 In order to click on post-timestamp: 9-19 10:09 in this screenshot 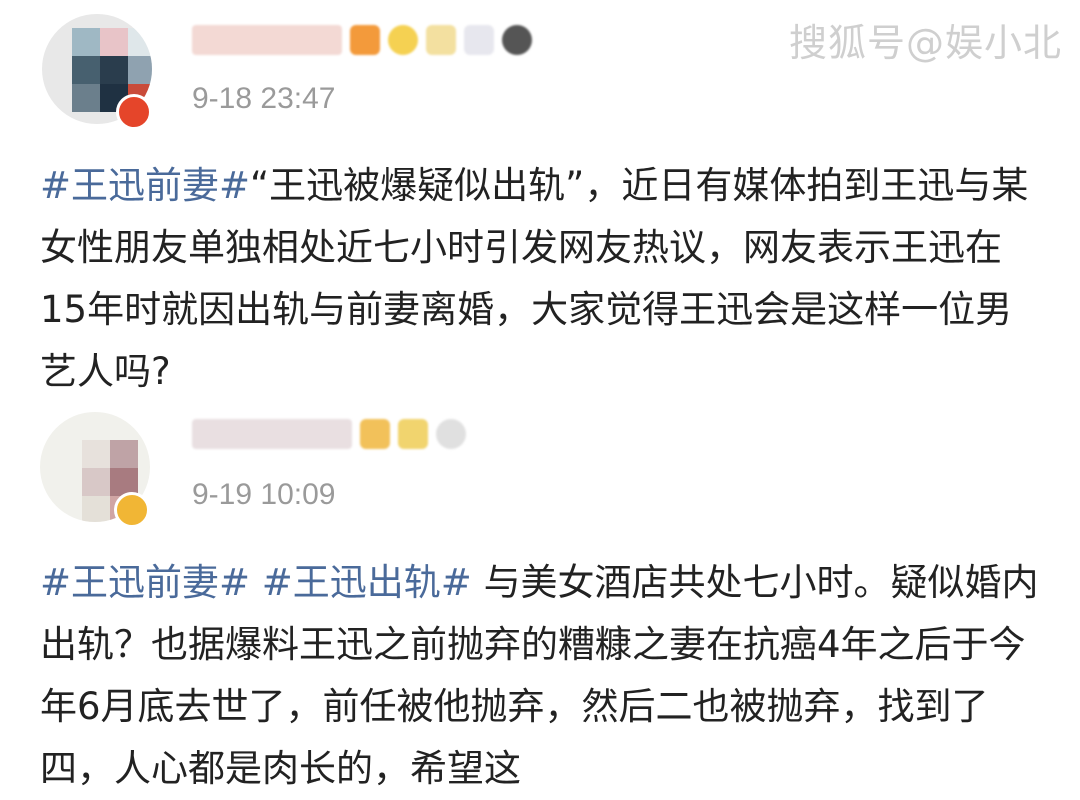, I will do `click(264, 494)`.